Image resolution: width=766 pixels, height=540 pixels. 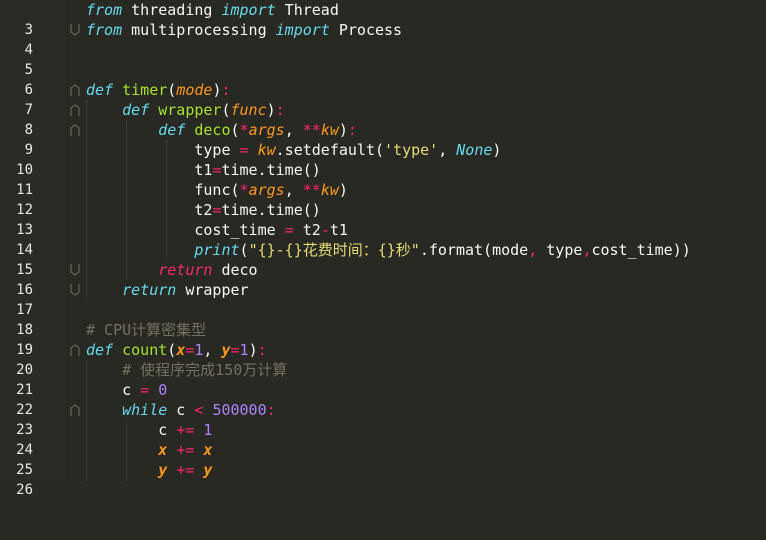 I want to click on code-line: 13 t2=time.time(), so click(x=383, y=219).